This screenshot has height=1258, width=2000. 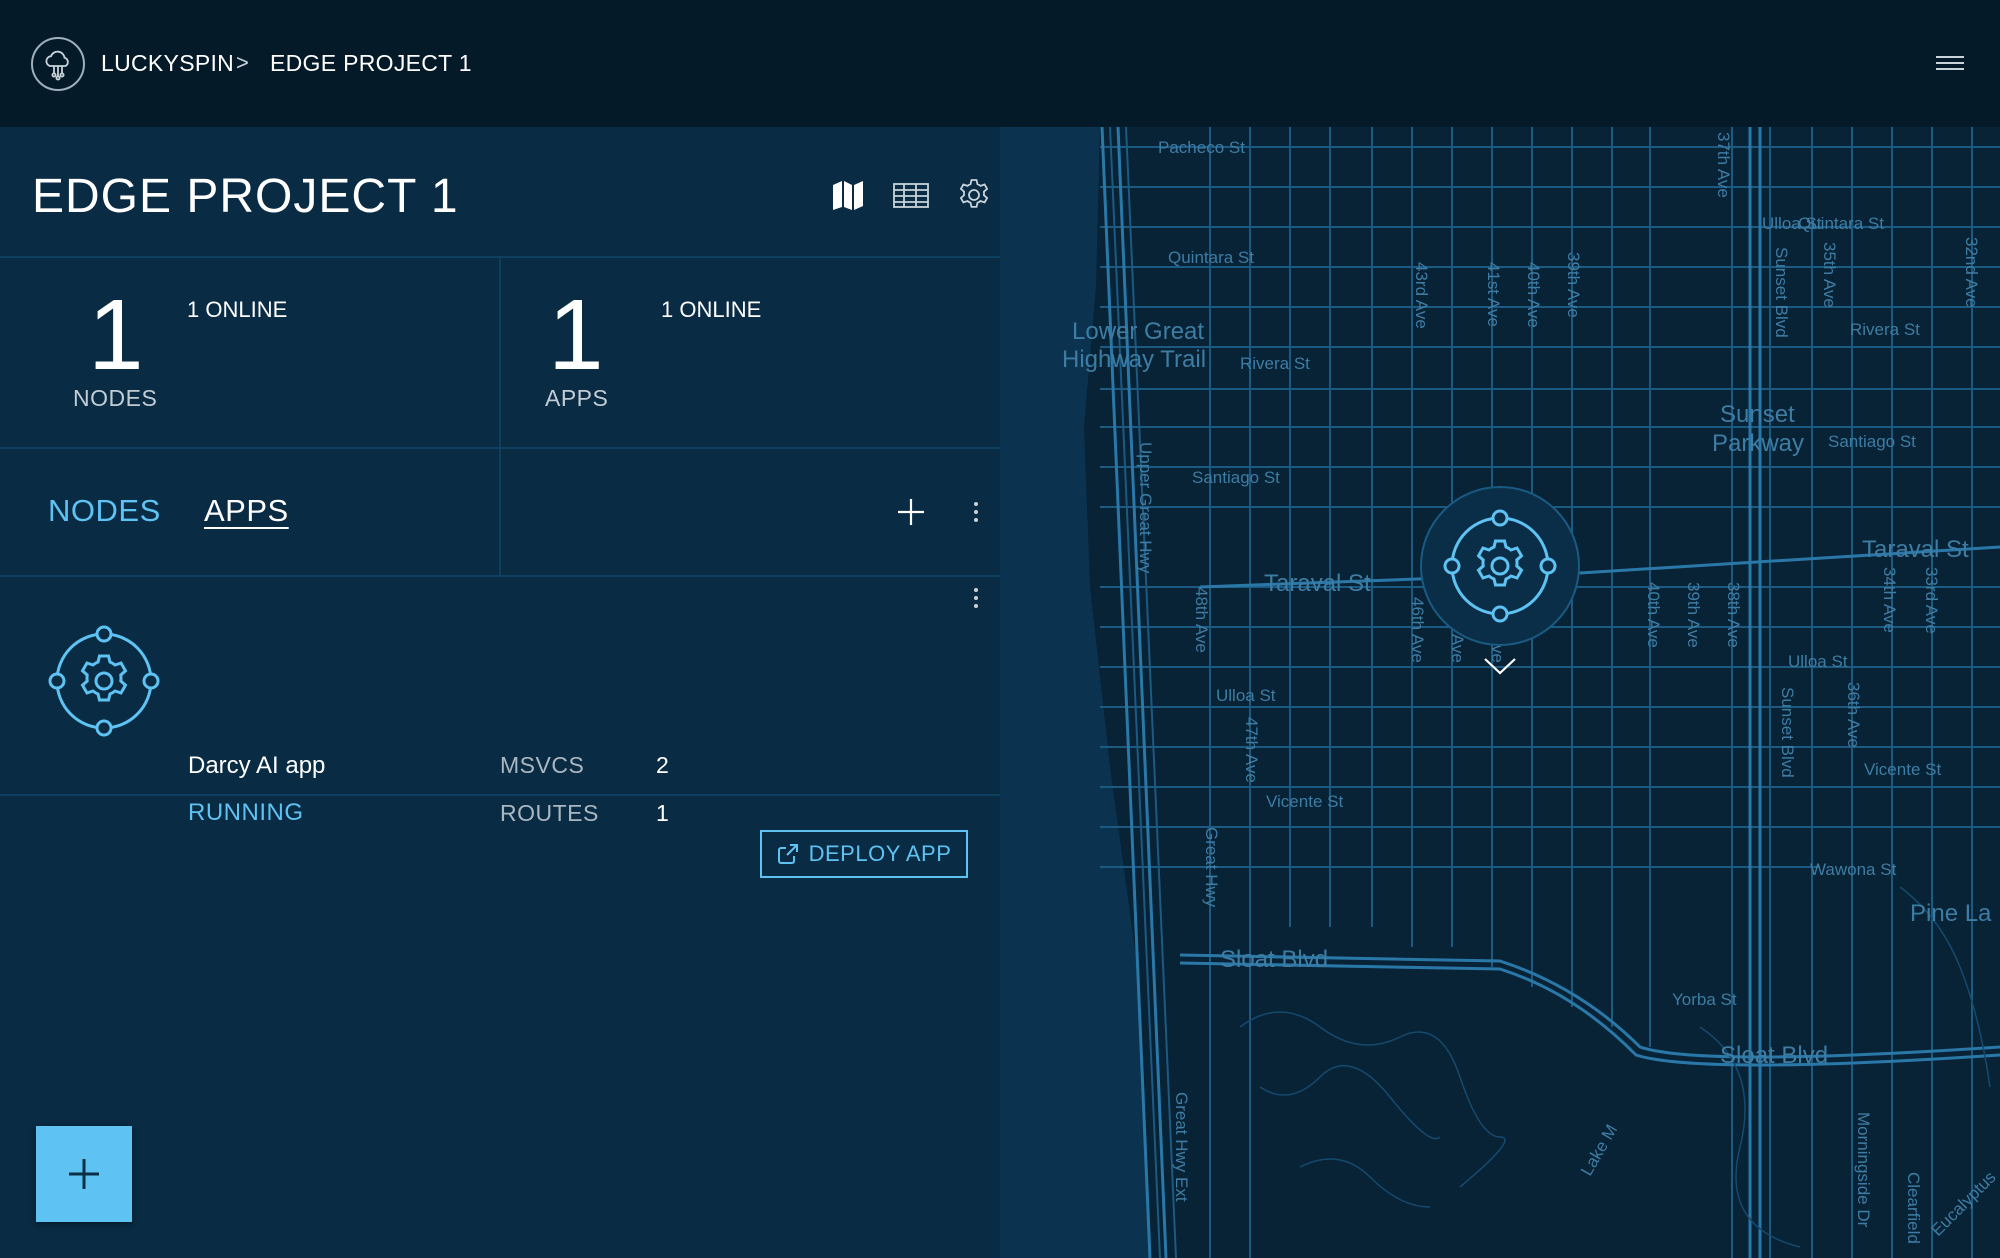 What do you see at coordinates (1853, 715) in the screenshot?
I see `map-label: 36th Ave` at bounding box center [1853, 715].